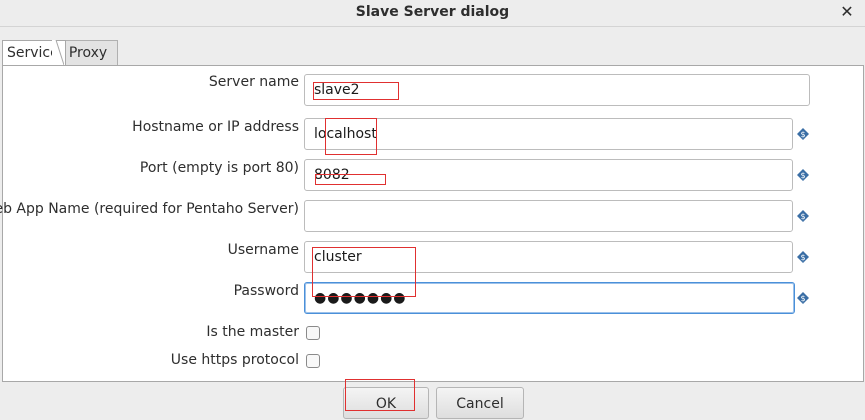  I want to click on dialog-title: Slave Server dialog, so click(432, 12).